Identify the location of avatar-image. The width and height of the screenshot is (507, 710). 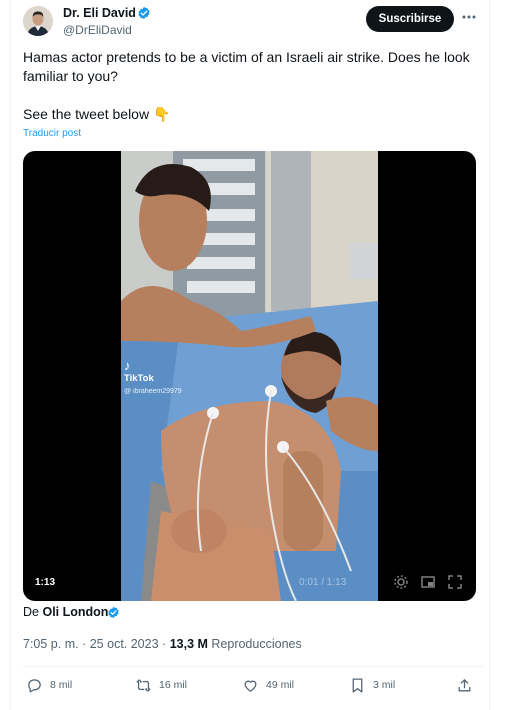
(38, 21).